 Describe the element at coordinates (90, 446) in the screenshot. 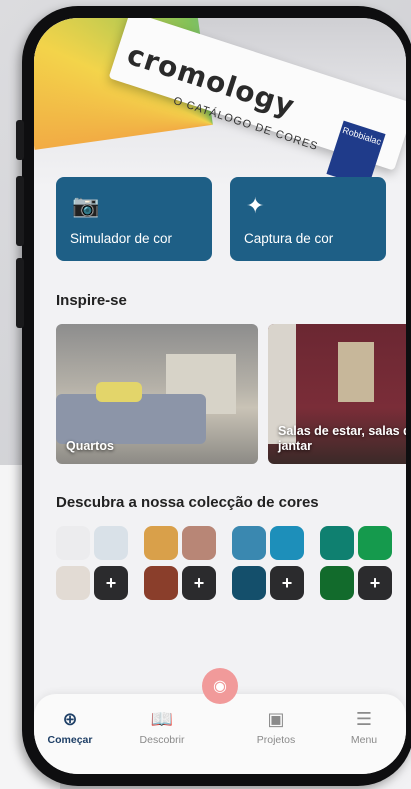

I see `inspire-card-label: Quartos` at that location.